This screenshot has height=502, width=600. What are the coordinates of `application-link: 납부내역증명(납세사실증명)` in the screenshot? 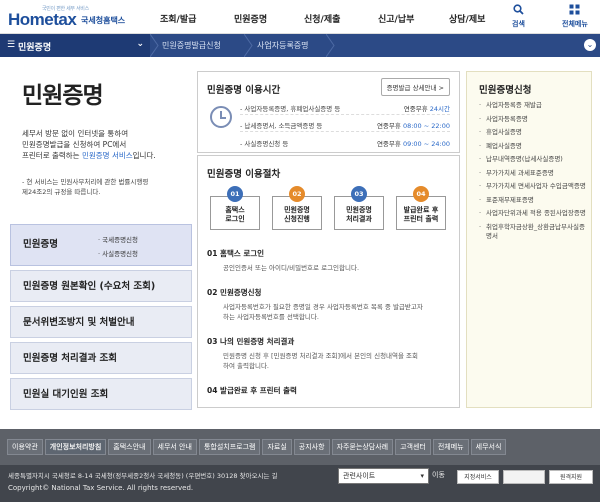 It's located at (533, 159).